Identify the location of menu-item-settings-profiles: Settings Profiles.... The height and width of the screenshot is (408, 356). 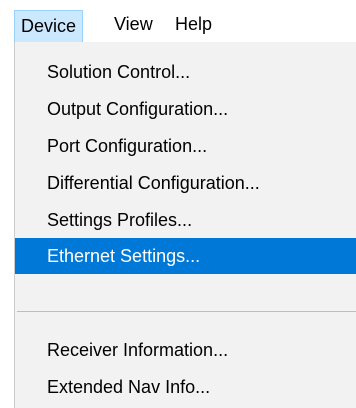
(185, 220).